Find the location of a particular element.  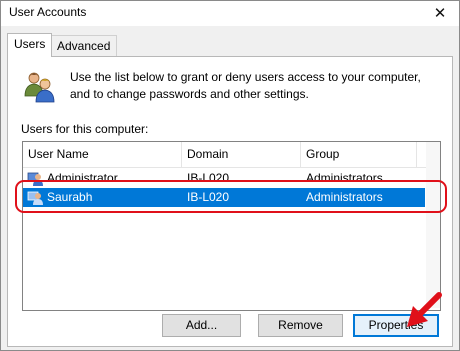

remove-button: Remove is located at coordinates (300, 325).